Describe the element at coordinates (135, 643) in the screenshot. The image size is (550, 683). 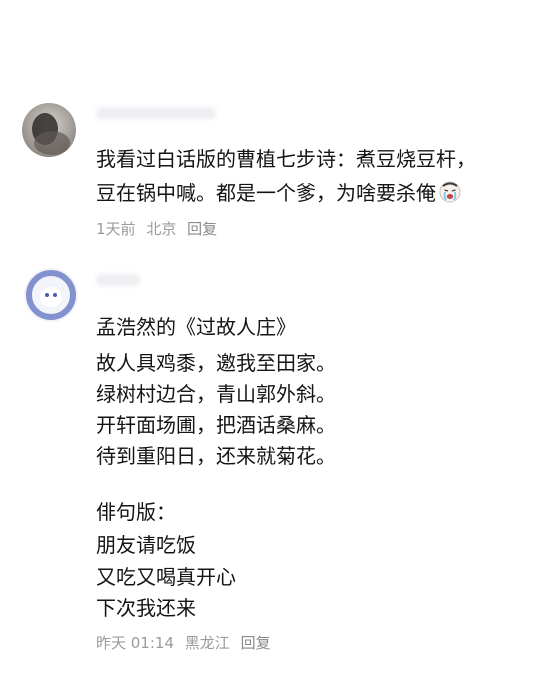
I see `timestamp: 昨天 01:14` at that location.